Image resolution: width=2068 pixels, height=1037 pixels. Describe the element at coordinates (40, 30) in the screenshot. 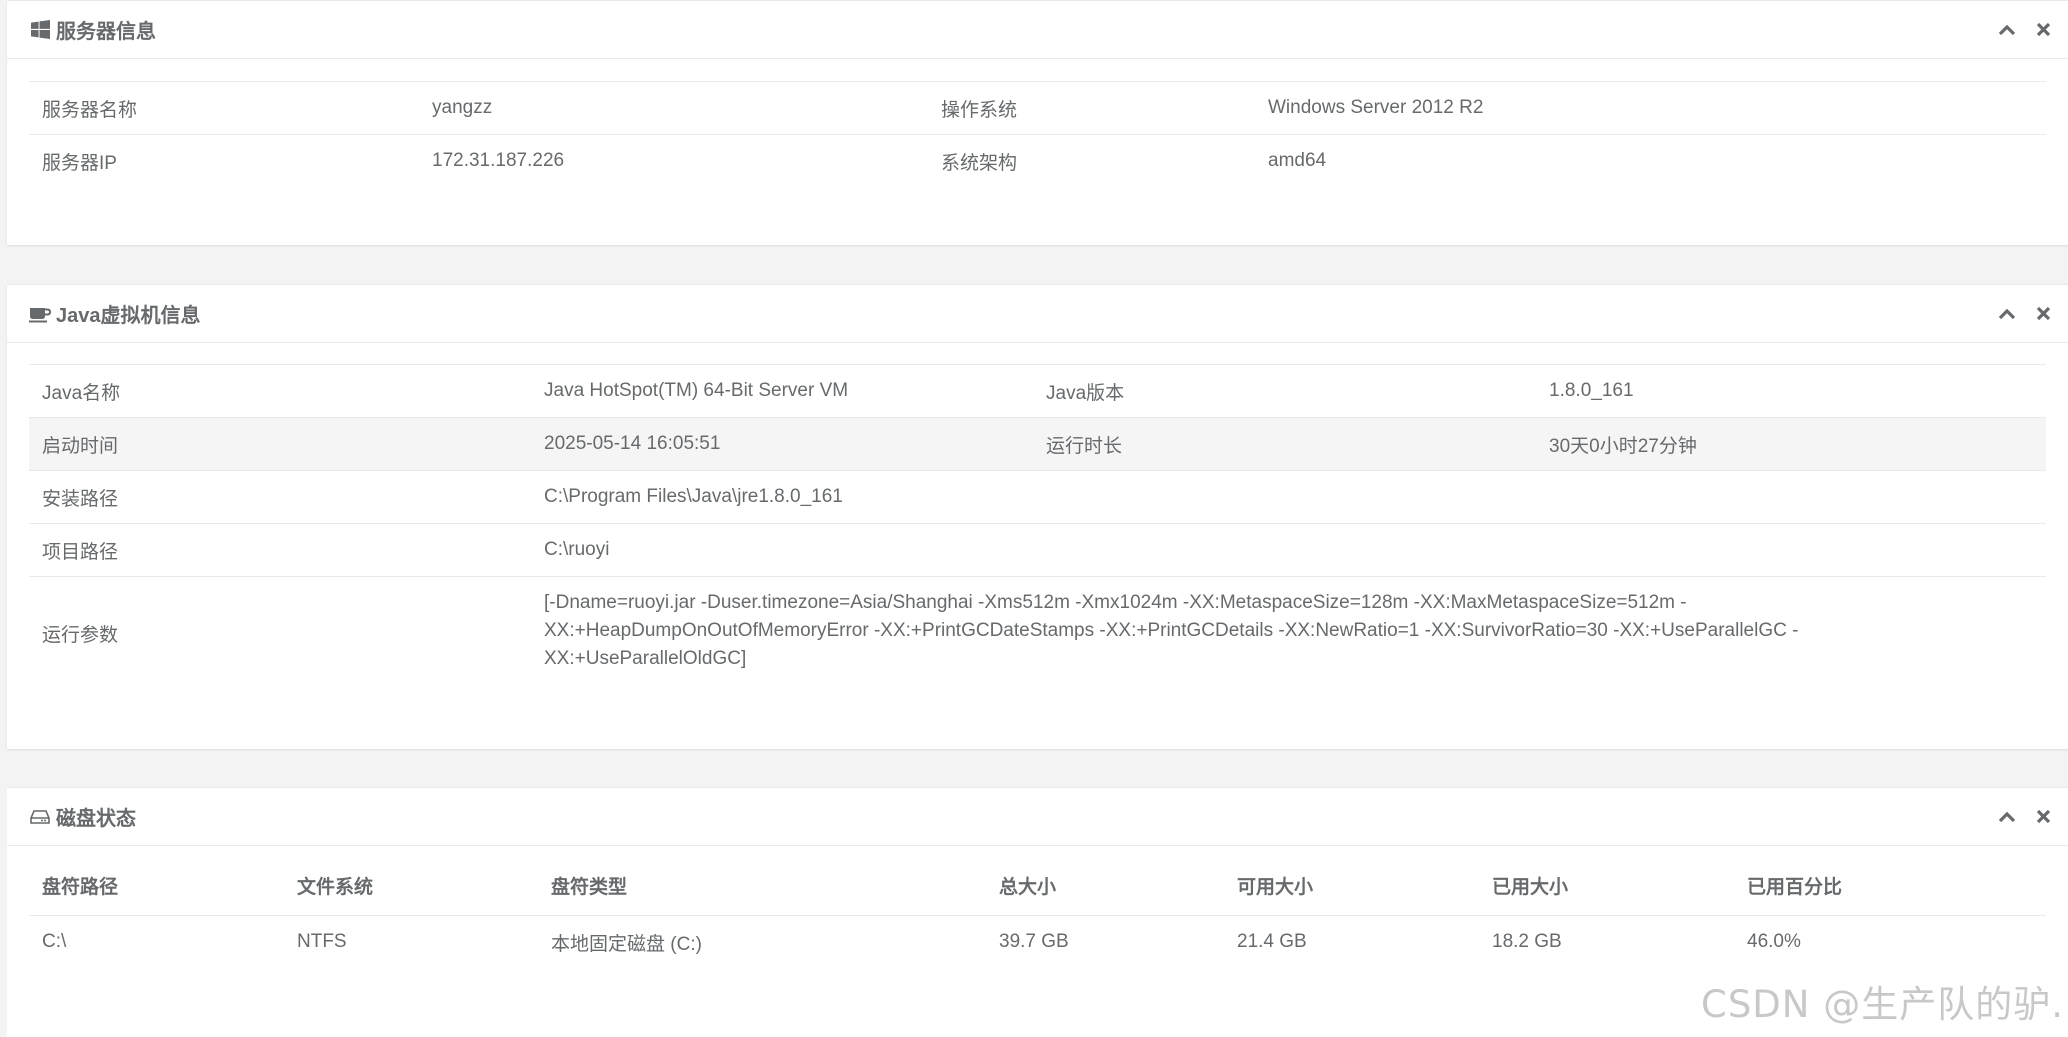

I see `windows-icon` at that location.